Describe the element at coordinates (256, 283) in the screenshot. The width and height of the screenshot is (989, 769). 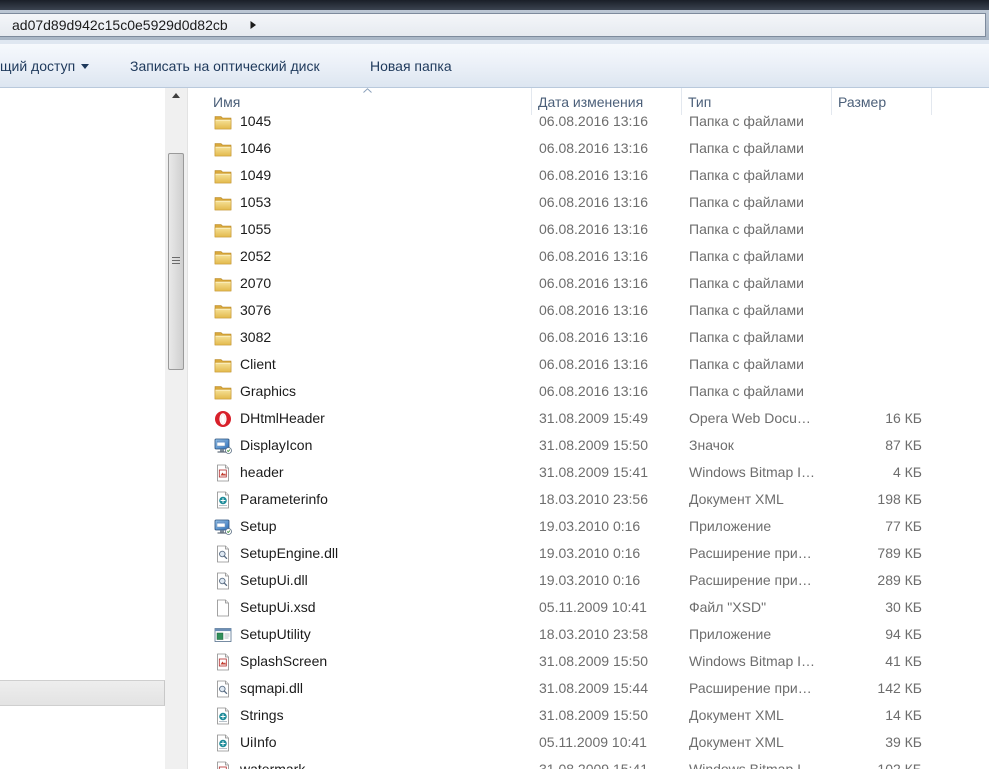
I see `file-name: 2070` at that location.